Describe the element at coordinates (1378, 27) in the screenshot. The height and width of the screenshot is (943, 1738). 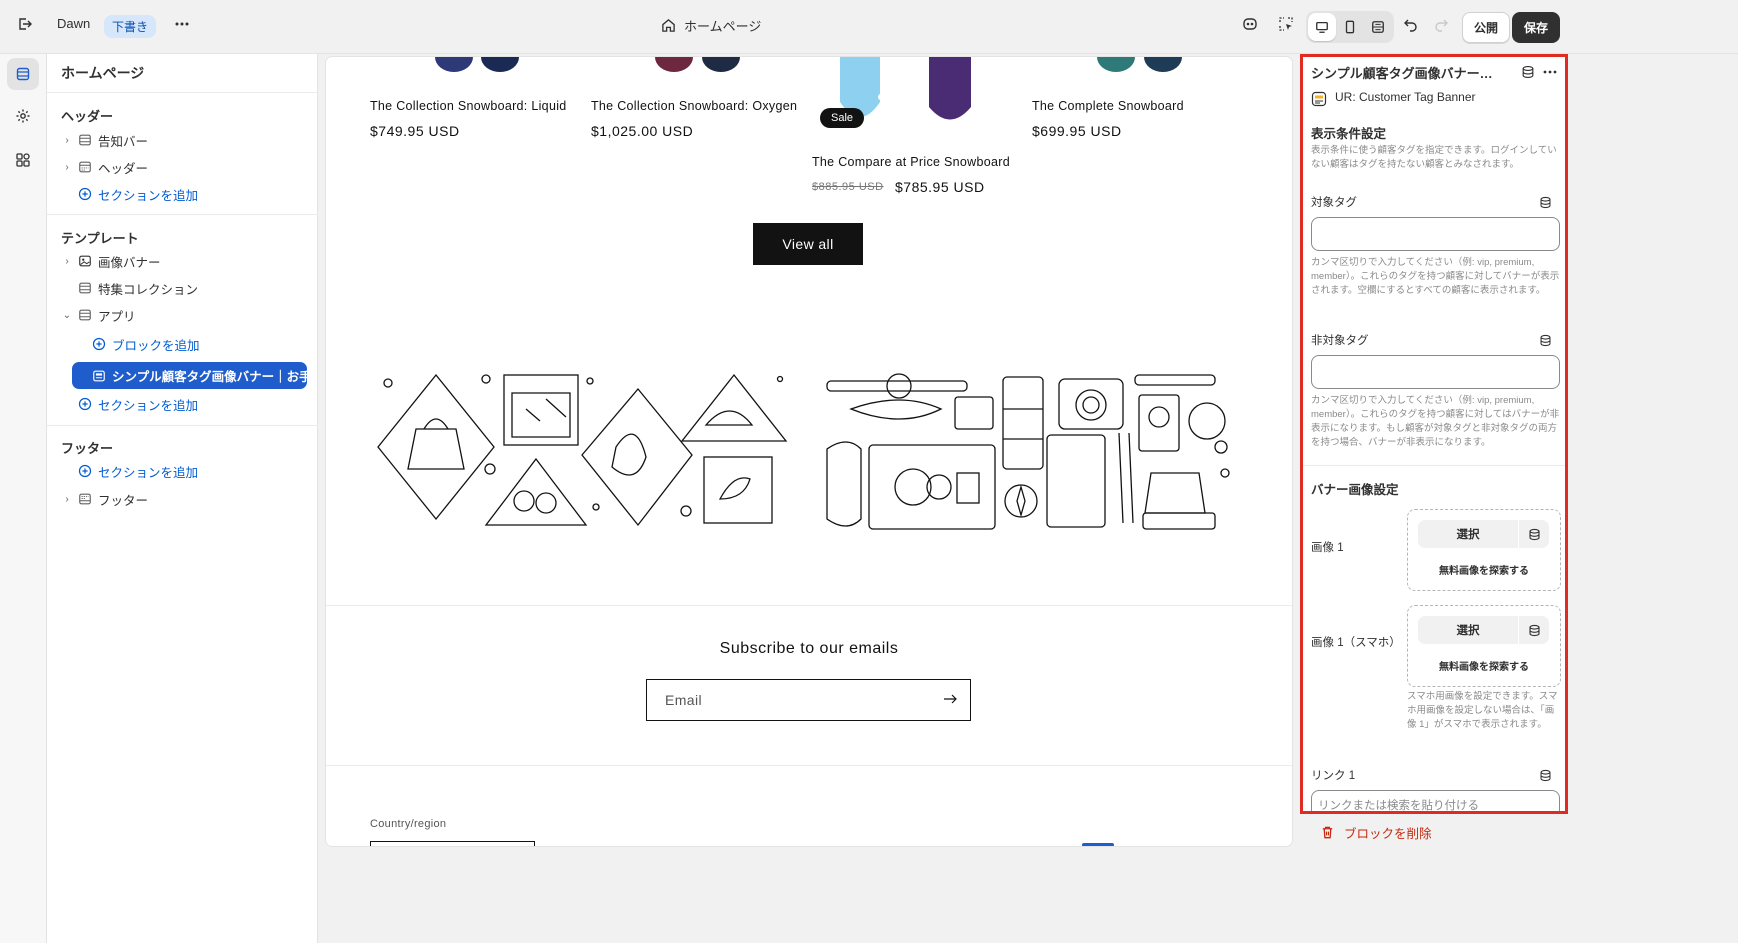
I see `fullscreen-icon` at that location.